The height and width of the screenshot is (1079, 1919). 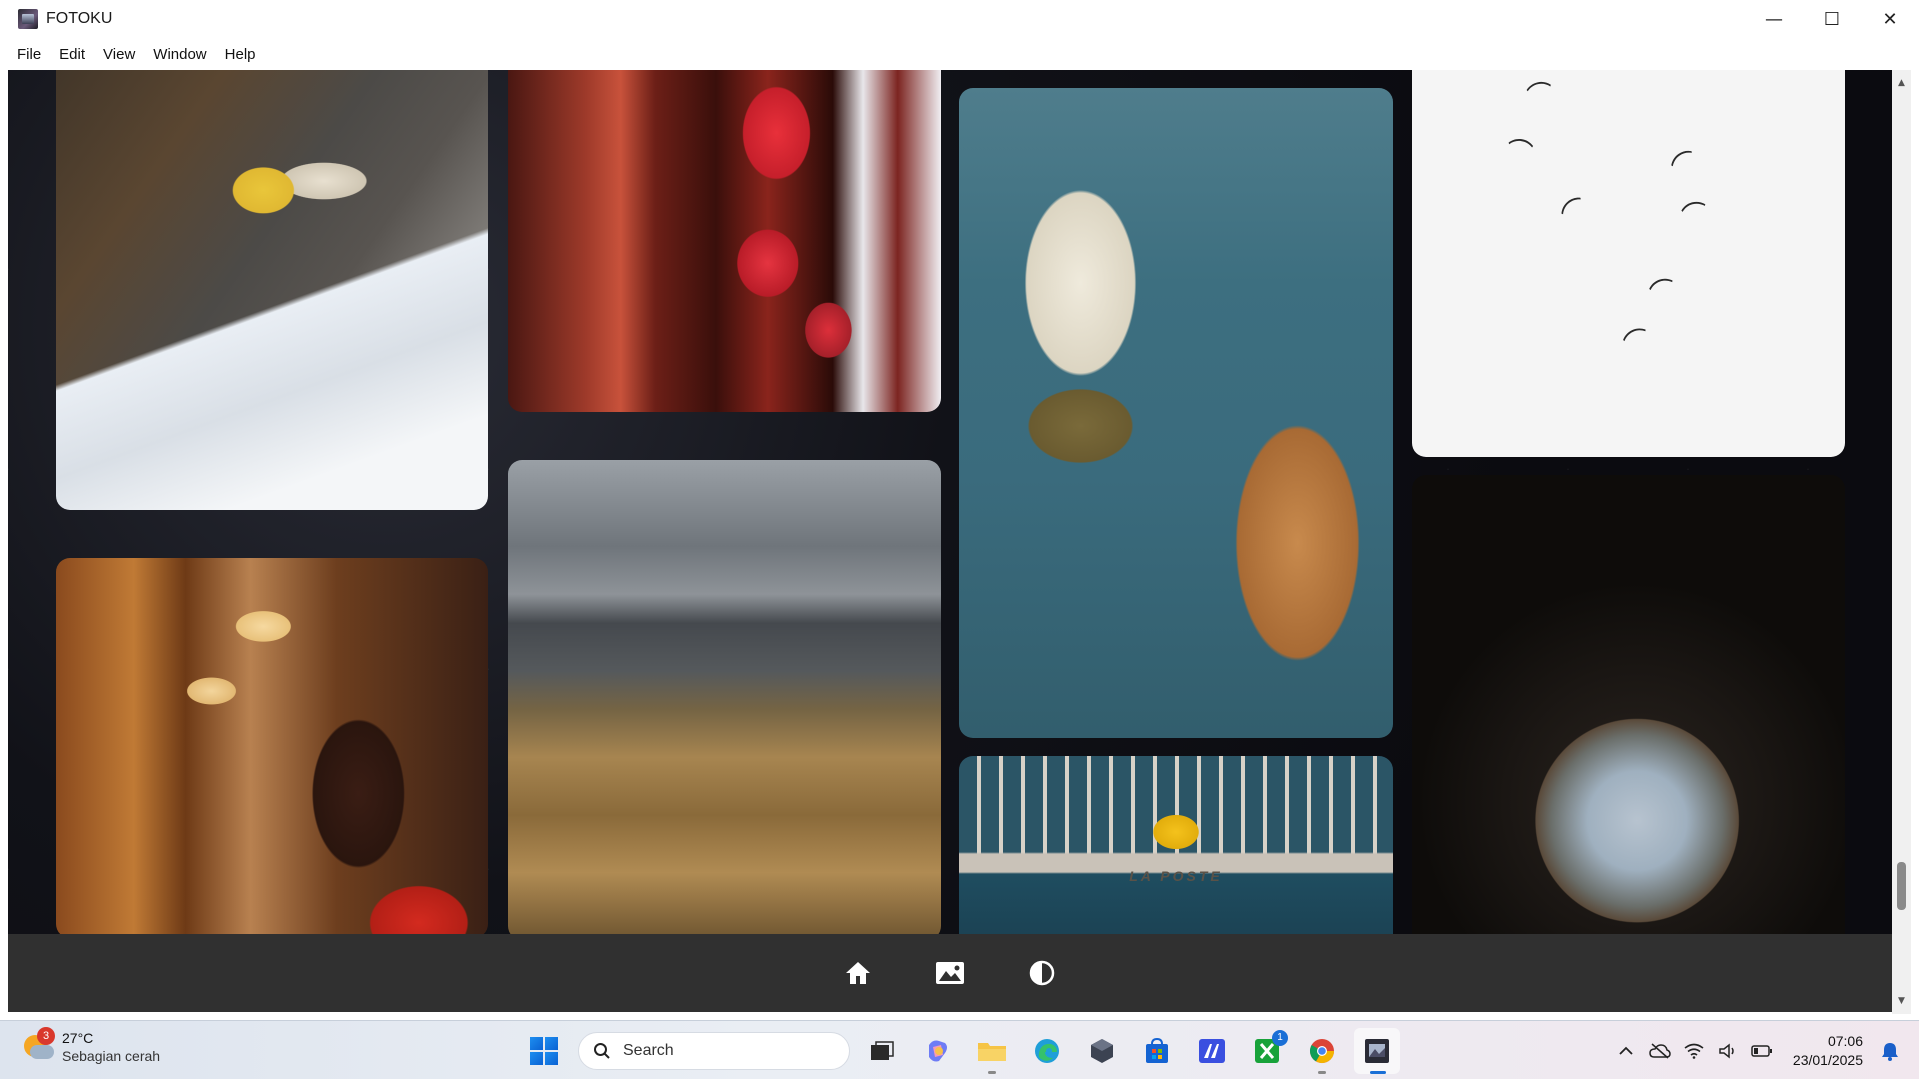 I want to click on photo-birds: ⌒ ⌒ ⌒ ⌒ ⌒ ⌒ ⌒, so click(x=1628, y=263).